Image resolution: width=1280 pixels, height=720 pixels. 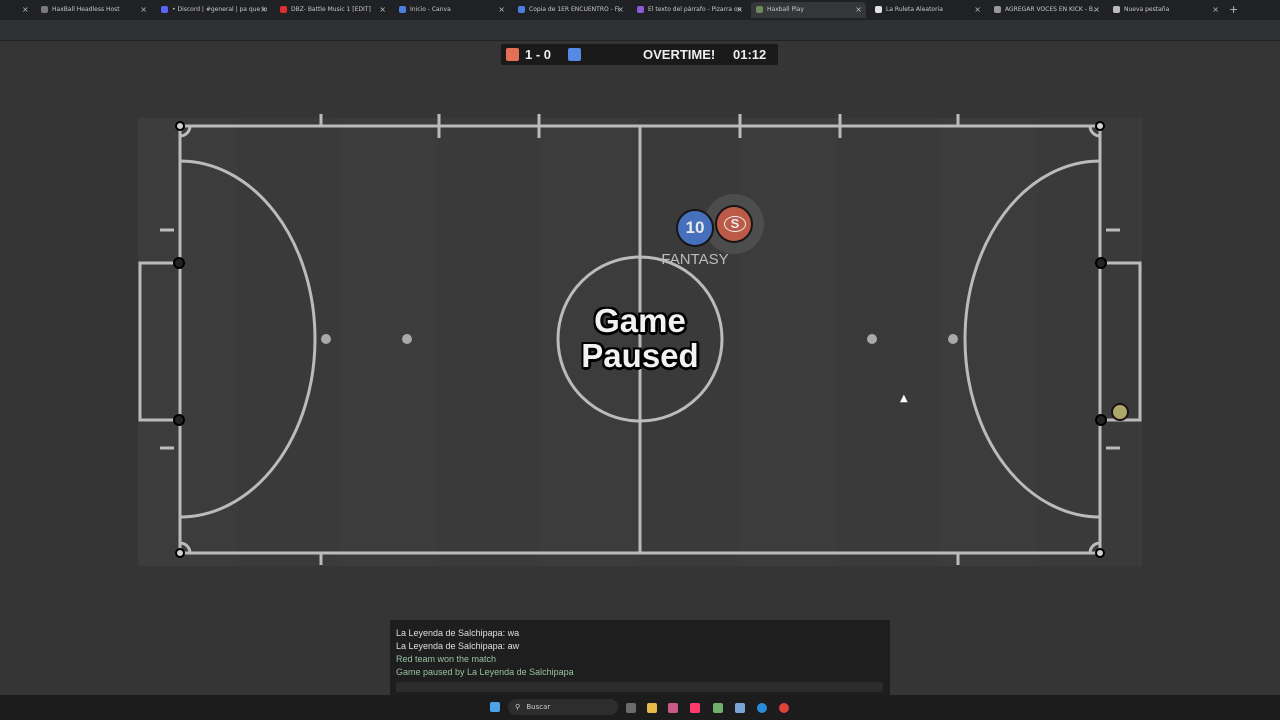 What do you see at coordinates (904, 398) in the screenshot?
I see `mouse-cursor-icon: ▲` at bounding box center [904, 398].